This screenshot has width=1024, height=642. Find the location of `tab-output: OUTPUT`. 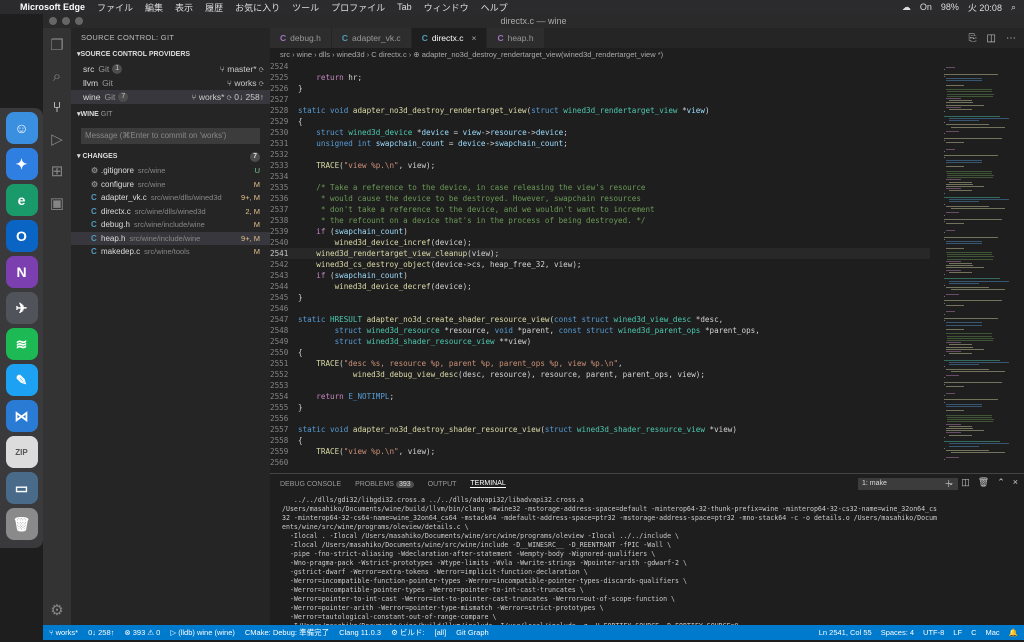

tab-output: OUTPUT is located at coordinates (442, 484).